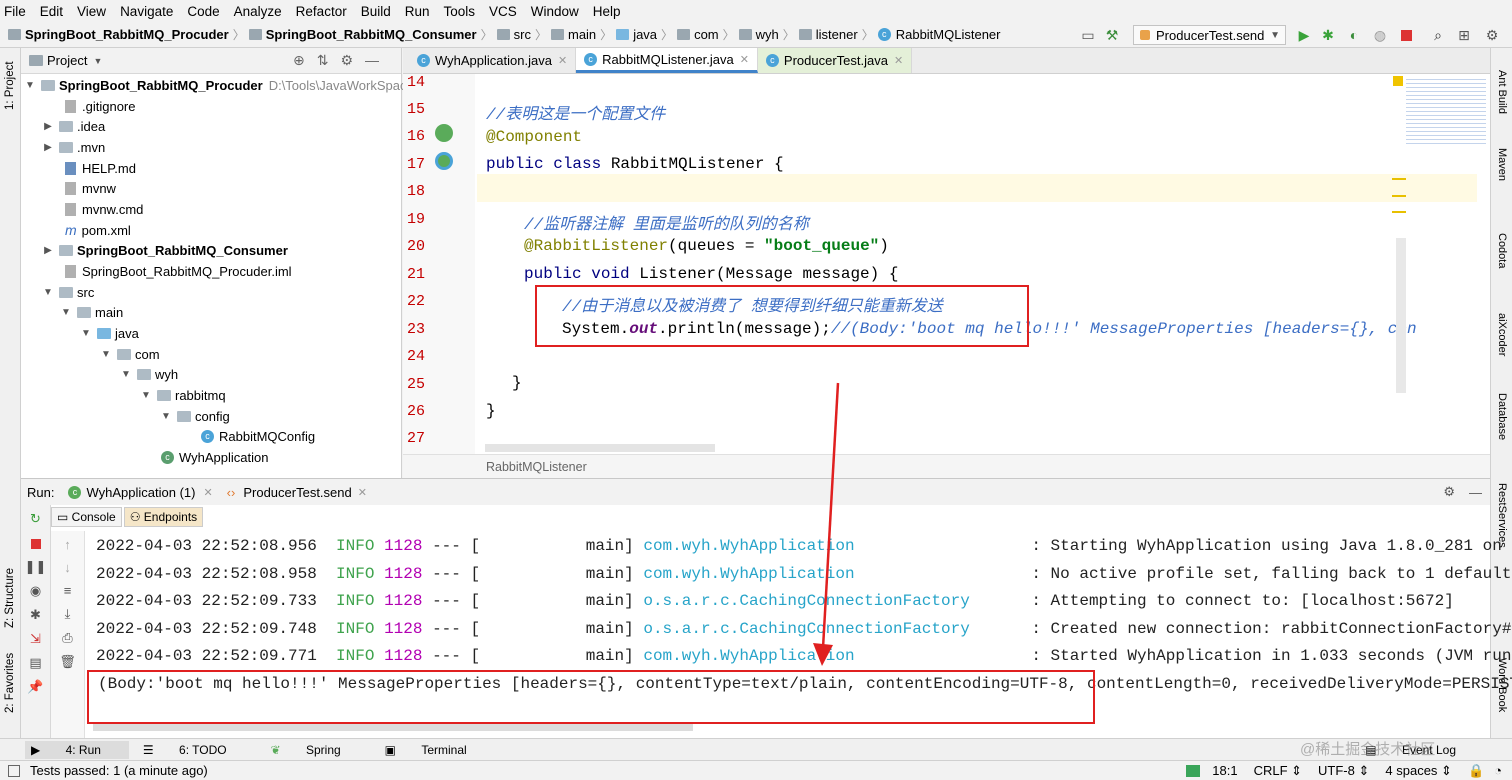 The height and width of the screenshot is (780, 1512). I want to click on exit-icon: ⇲, so click(35, 639).